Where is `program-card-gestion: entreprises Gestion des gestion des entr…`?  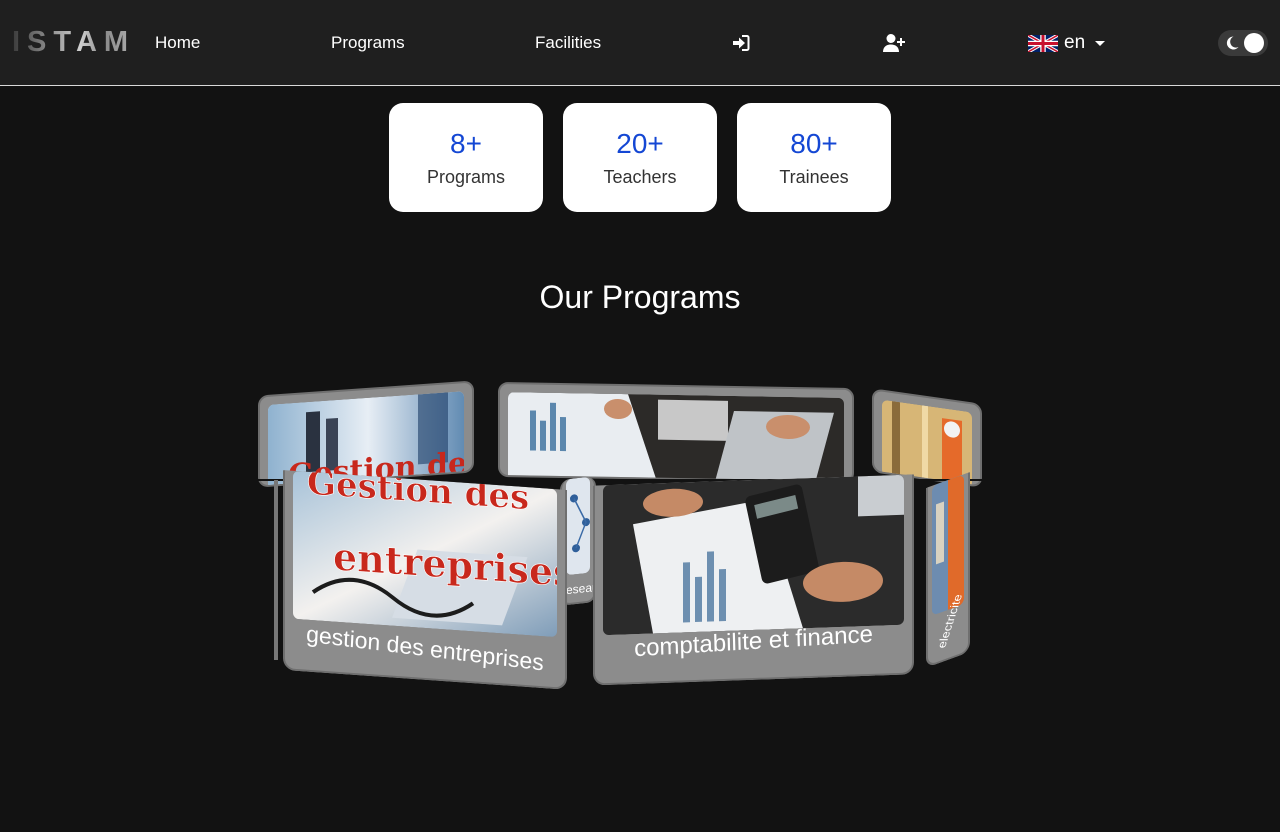 program-card-gestion: entreprises Gestion des gestion des entr… is located at coordinates (425, 580).